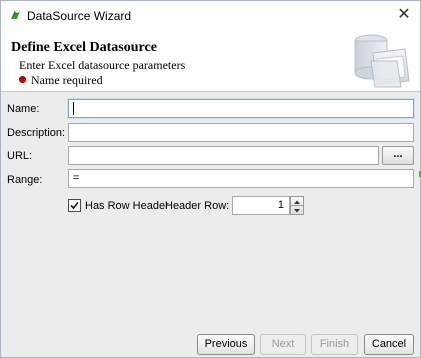 The height and width of the screenshot is (358, 421). I want to click on range-label: Range:, so click(25, 180).